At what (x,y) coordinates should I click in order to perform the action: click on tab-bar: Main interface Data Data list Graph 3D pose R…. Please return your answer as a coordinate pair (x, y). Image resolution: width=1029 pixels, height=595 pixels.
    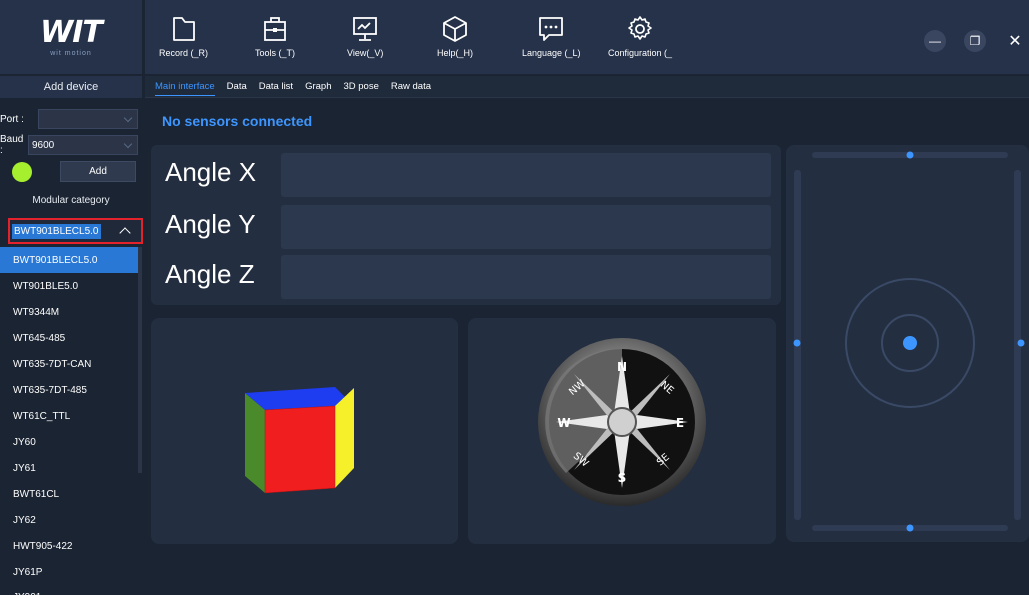
    Looking at the image, I should click on (587, 87).